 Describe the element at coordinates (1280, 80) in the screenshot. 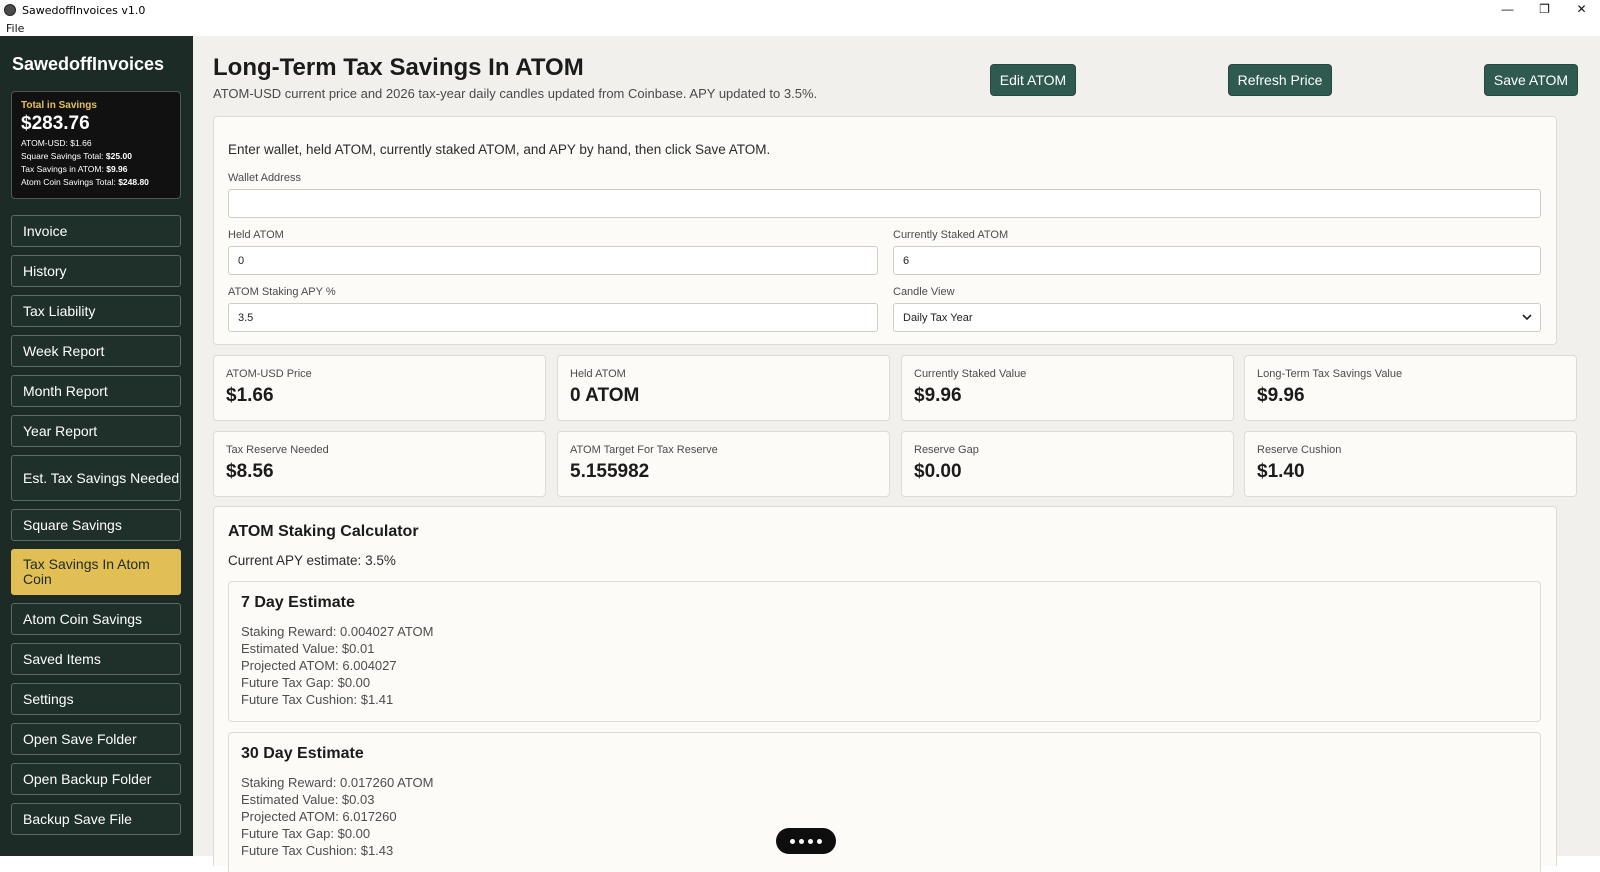

I see `refresh-price-button: Refresh Price` at that location.